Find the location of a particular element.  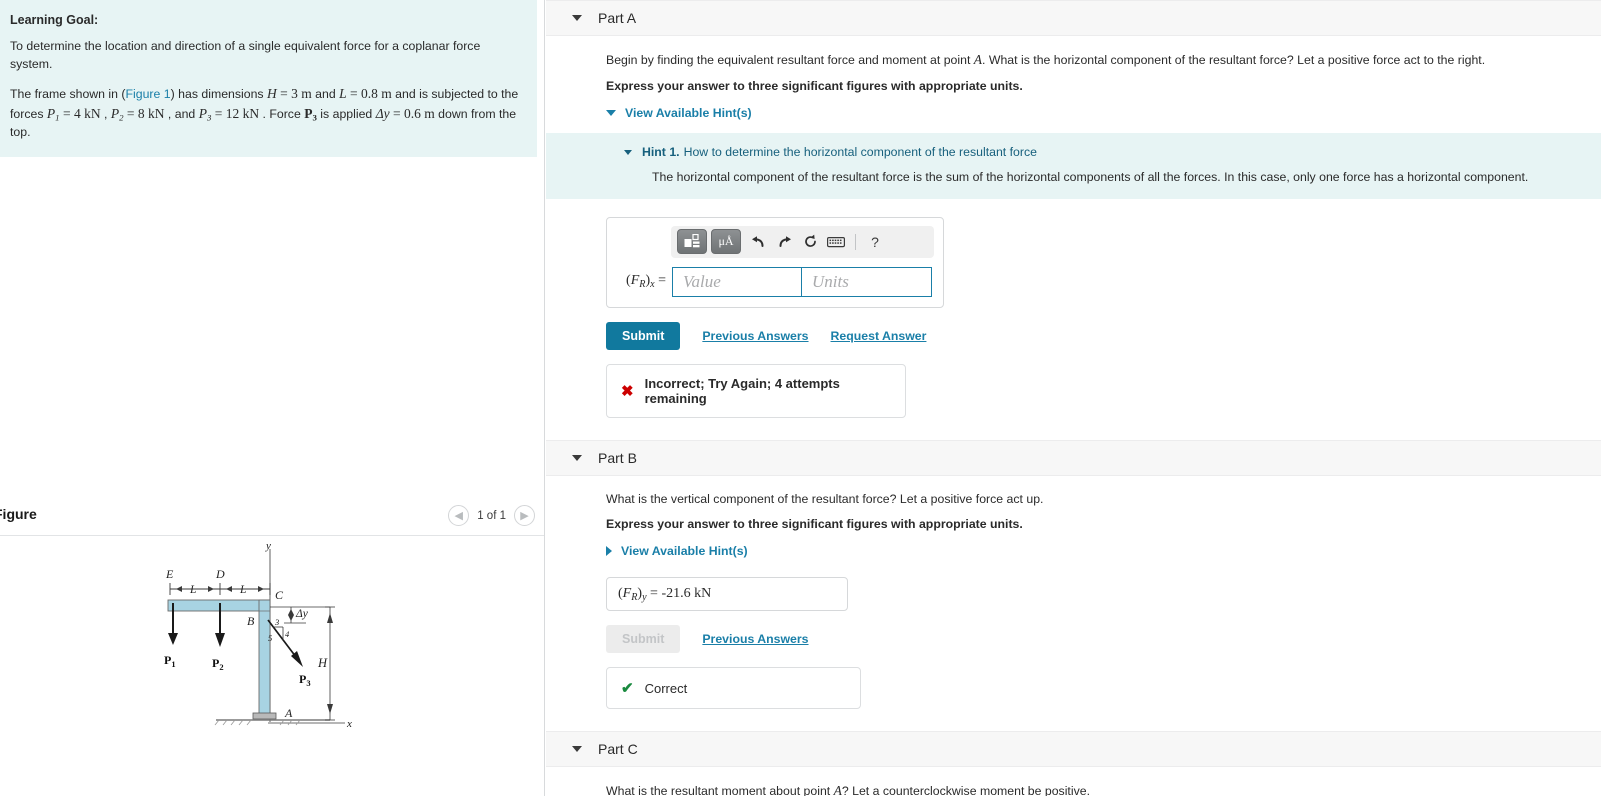

correct-icon: ✔ is located at coordinates (627, 689).